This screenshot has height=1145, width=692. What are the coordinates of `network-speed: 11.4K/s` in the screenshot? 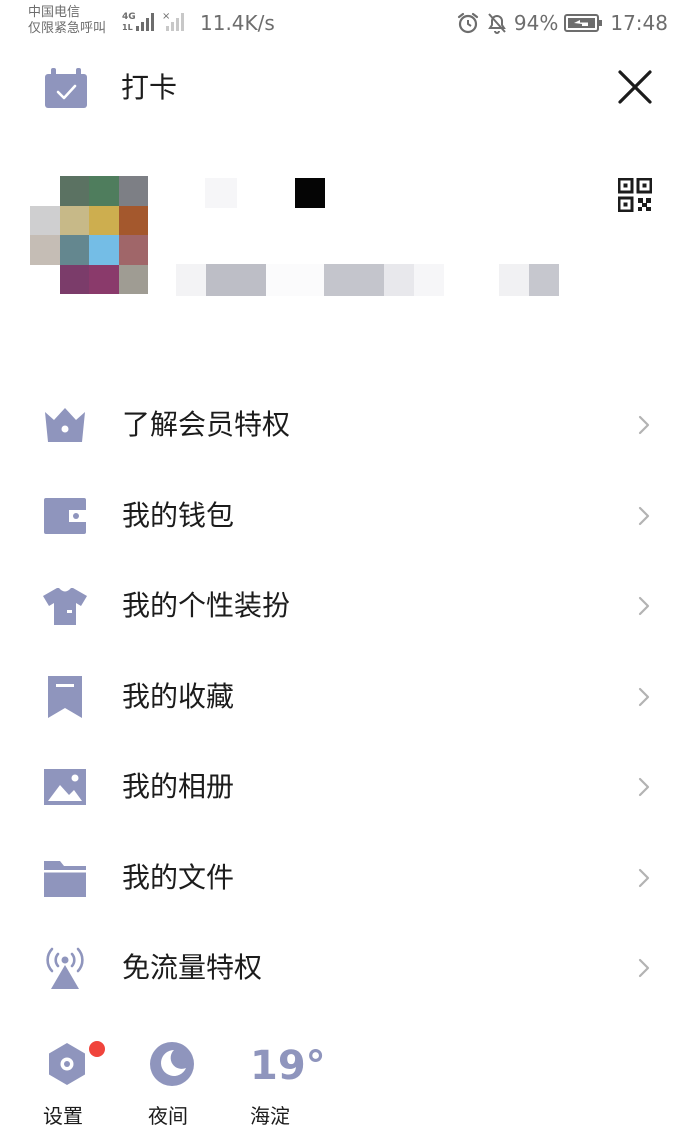 It's located at (237, 23).